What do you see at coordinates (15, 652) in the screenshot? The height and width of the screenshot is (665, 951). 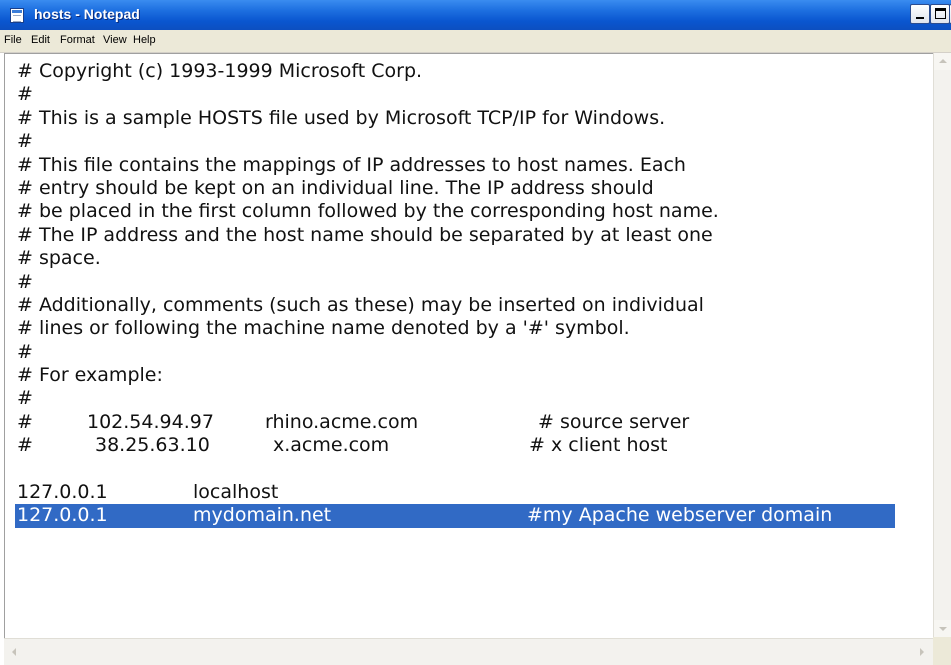 I see `scroll-left-icon` at bounding box center [15, 652].